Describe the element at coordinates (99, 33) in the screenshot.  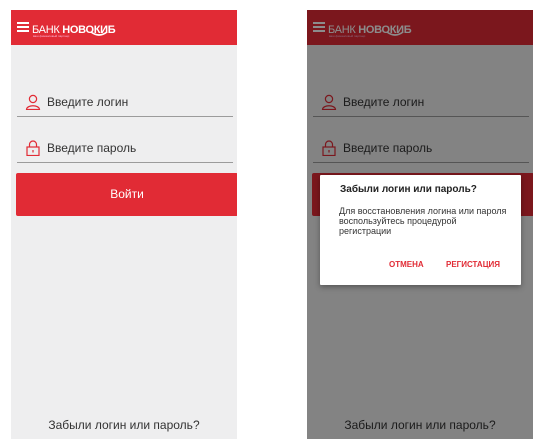
I see `logo-smile-icon` at that location.